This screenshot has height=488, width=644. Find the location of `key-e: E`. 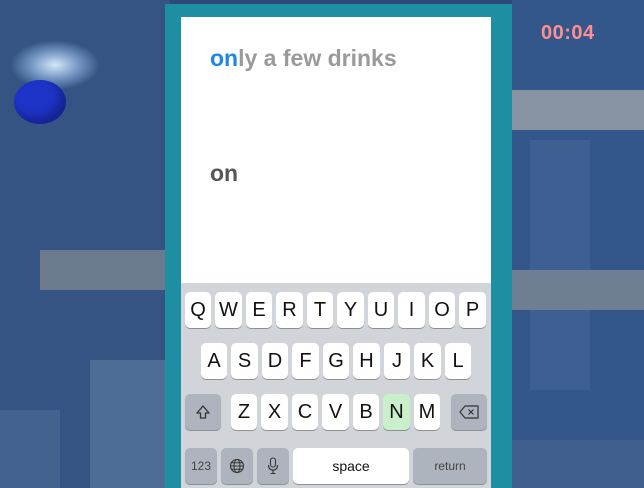

key-e: E is located at coordinates (259, 310).